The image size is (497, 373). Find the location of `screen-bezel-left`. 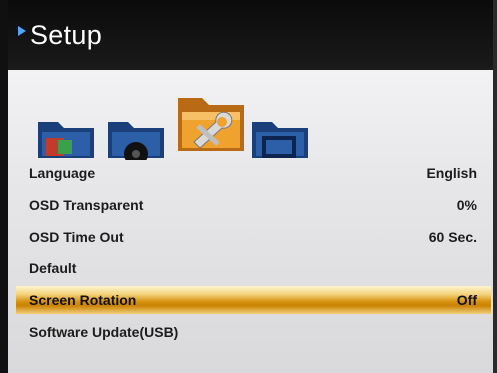

screen-bezel-left is located at coordinates (4, 186).